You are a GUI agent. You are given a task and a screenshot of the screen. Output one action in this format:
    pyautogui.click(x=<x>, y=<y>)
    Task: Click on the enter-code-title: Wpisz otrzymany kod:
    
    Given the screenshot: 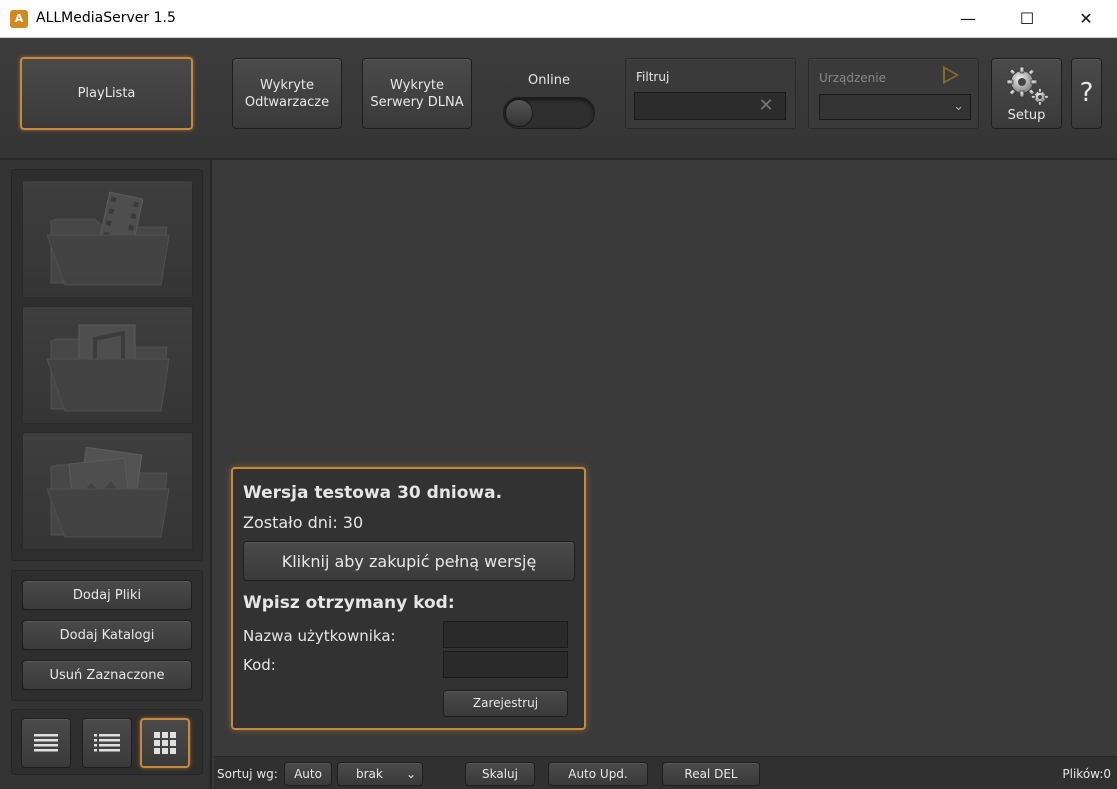 What is the action you would take?
    pyautogui.click(x=349, y=603)
    